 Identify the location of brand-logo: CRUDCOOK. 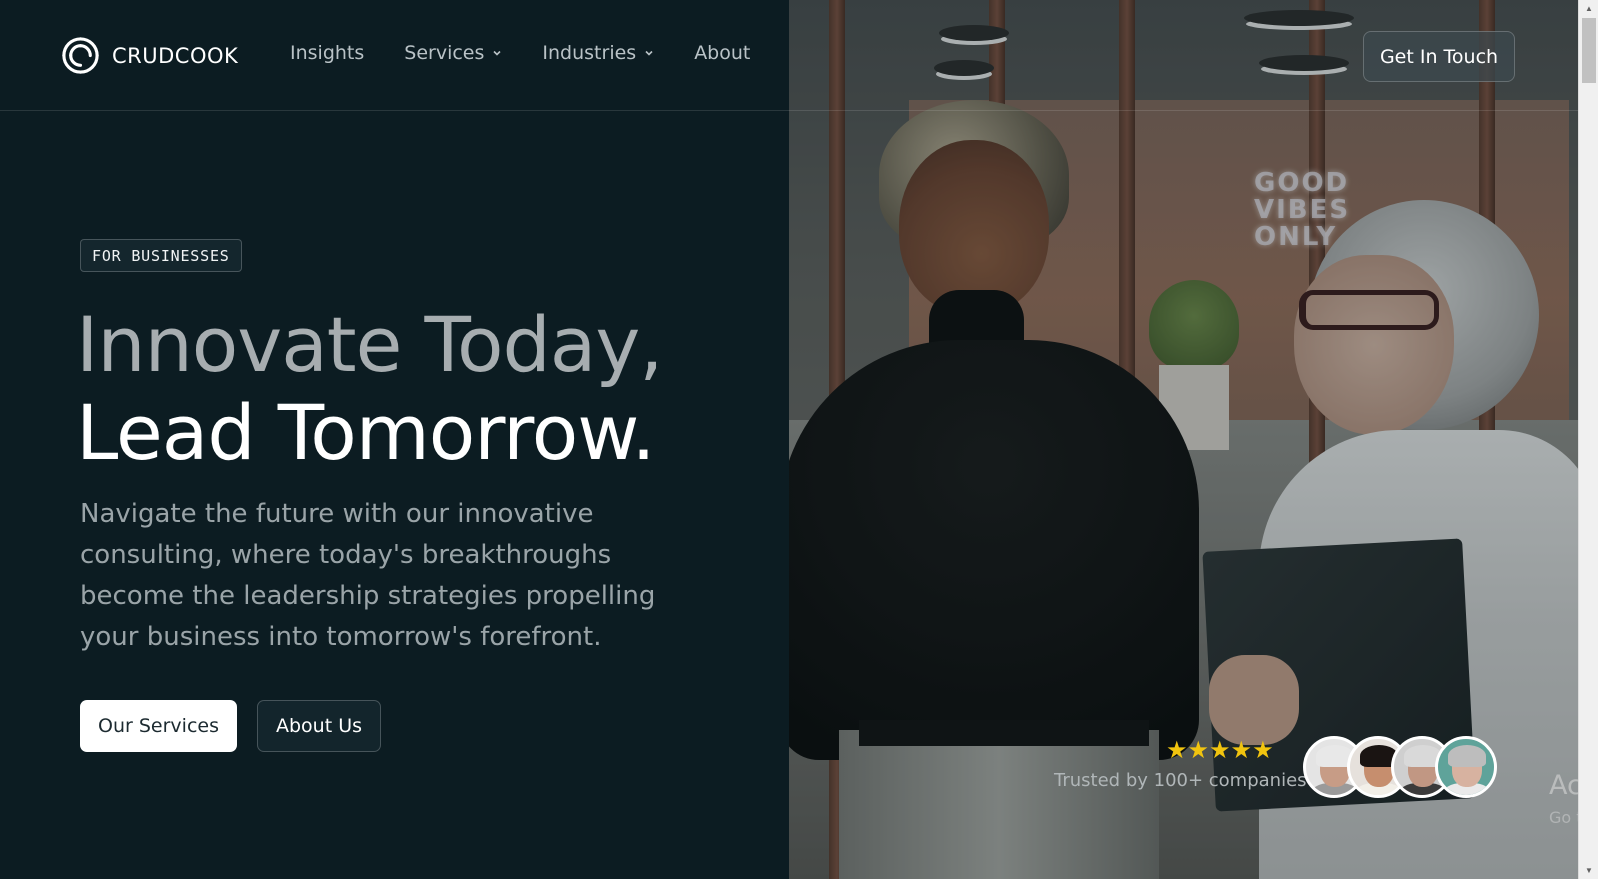
(148, 55).